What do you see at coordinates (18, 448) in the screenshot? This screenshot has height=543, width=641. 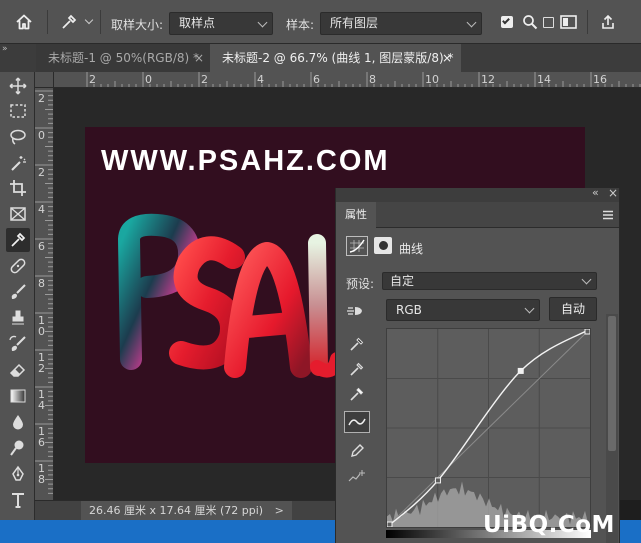 I see `dodge-tool` at bounding box center [18, 448].